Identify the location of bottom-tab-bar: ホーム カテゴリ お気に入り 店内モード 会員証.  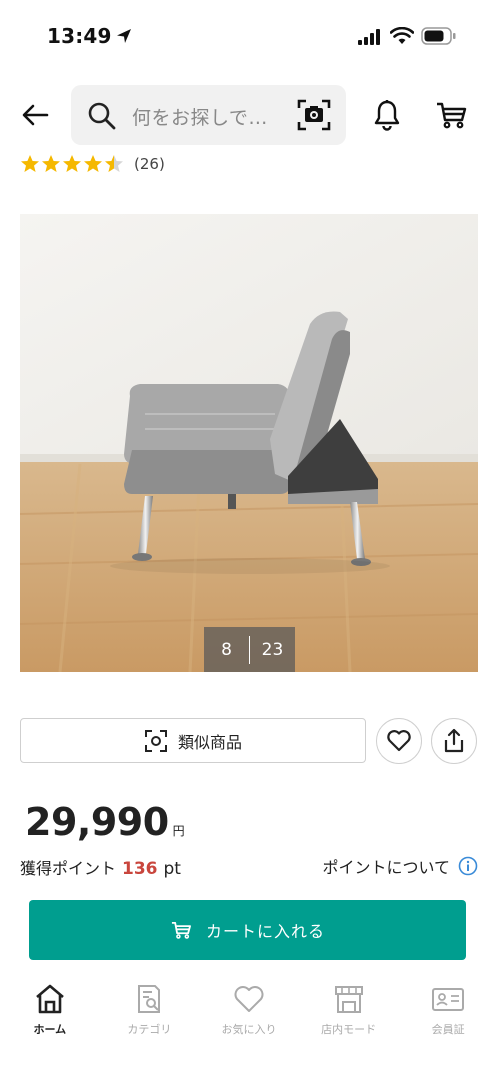
(249, 1010).